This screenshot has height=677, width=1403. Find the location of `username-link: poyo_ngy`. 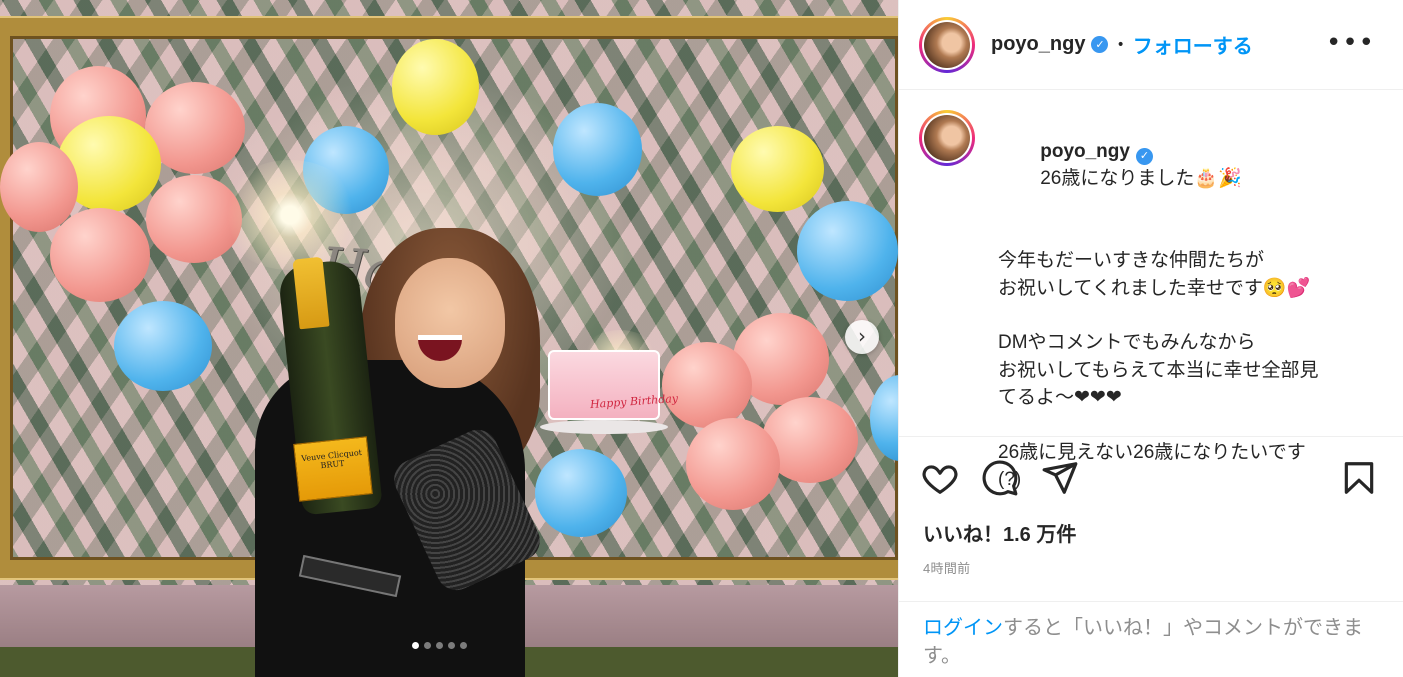

username-link: poyo_ngy is located at coordinates (1038, 44).